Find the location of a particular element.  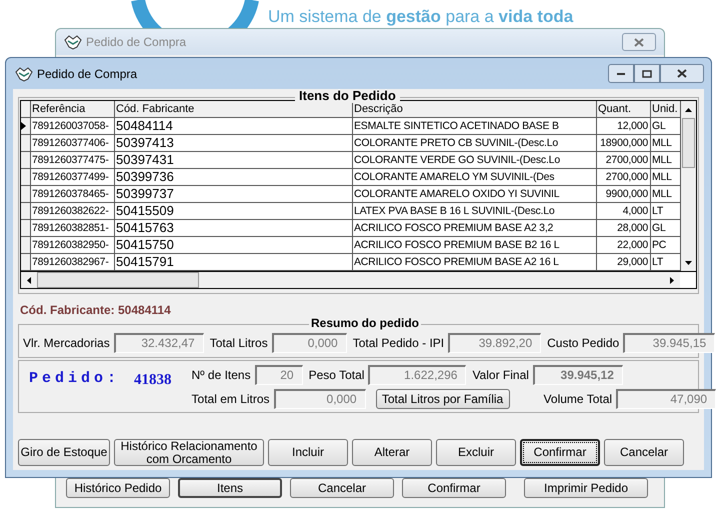

table-cell: 29,000 is located at coordinates (624, 262).